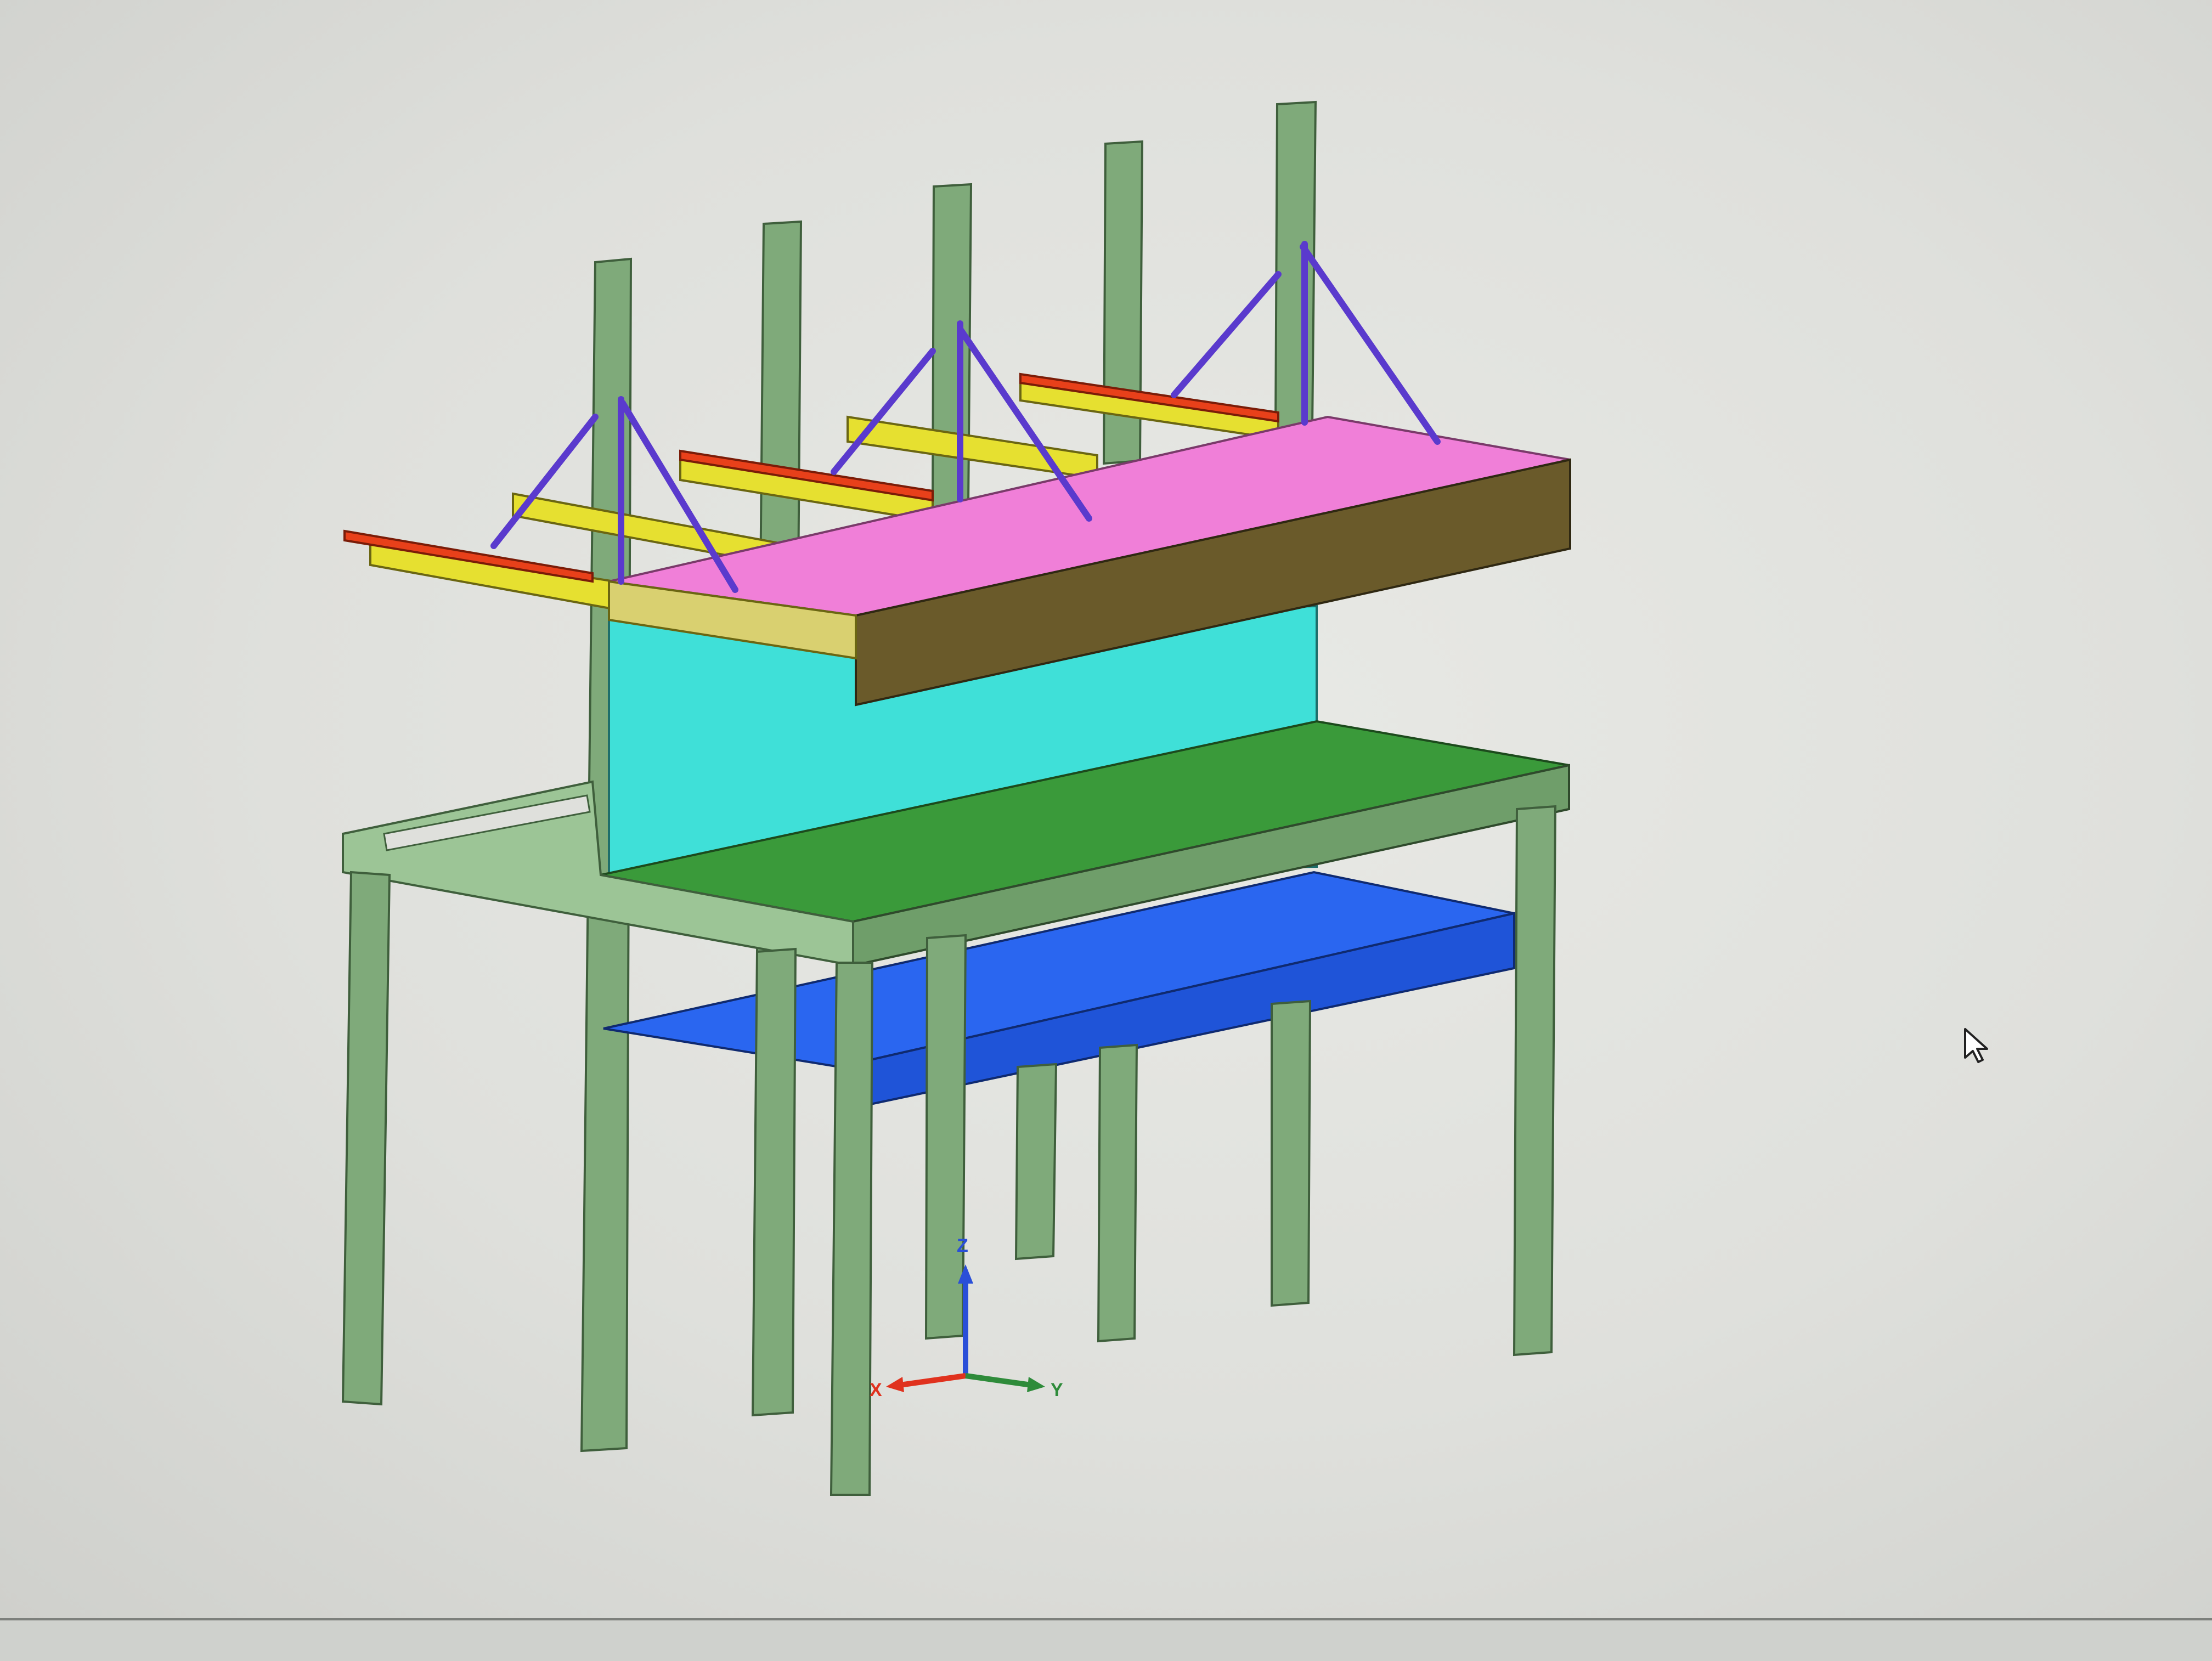 The image size is (2212, 1661). I want to click on leg-front-right, so click(1535, 1081).